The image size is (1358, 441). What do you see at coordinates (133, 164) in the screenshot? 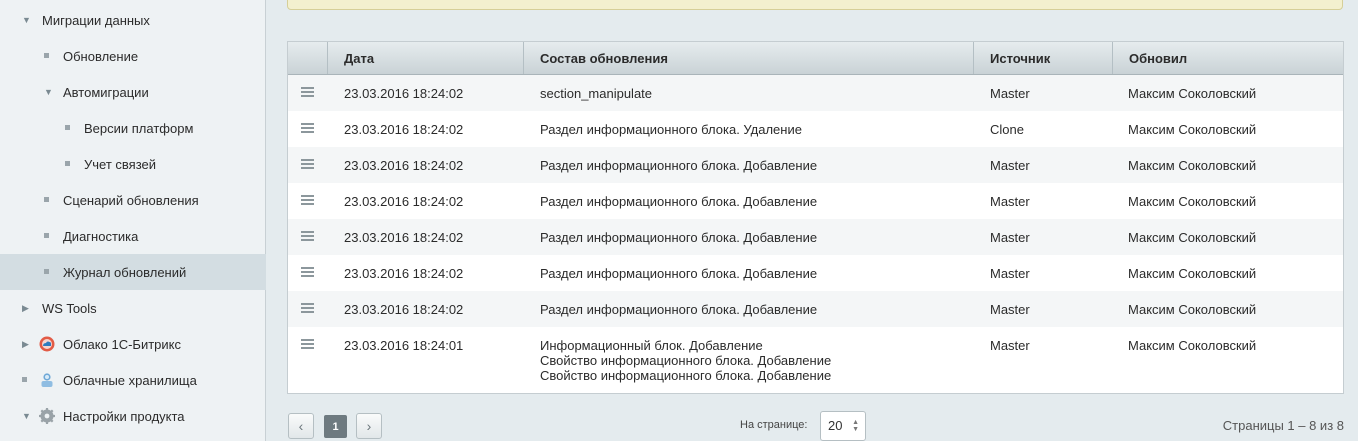
I see `sidebar-item-4: Учет связей` at bounding box center [133, 164].